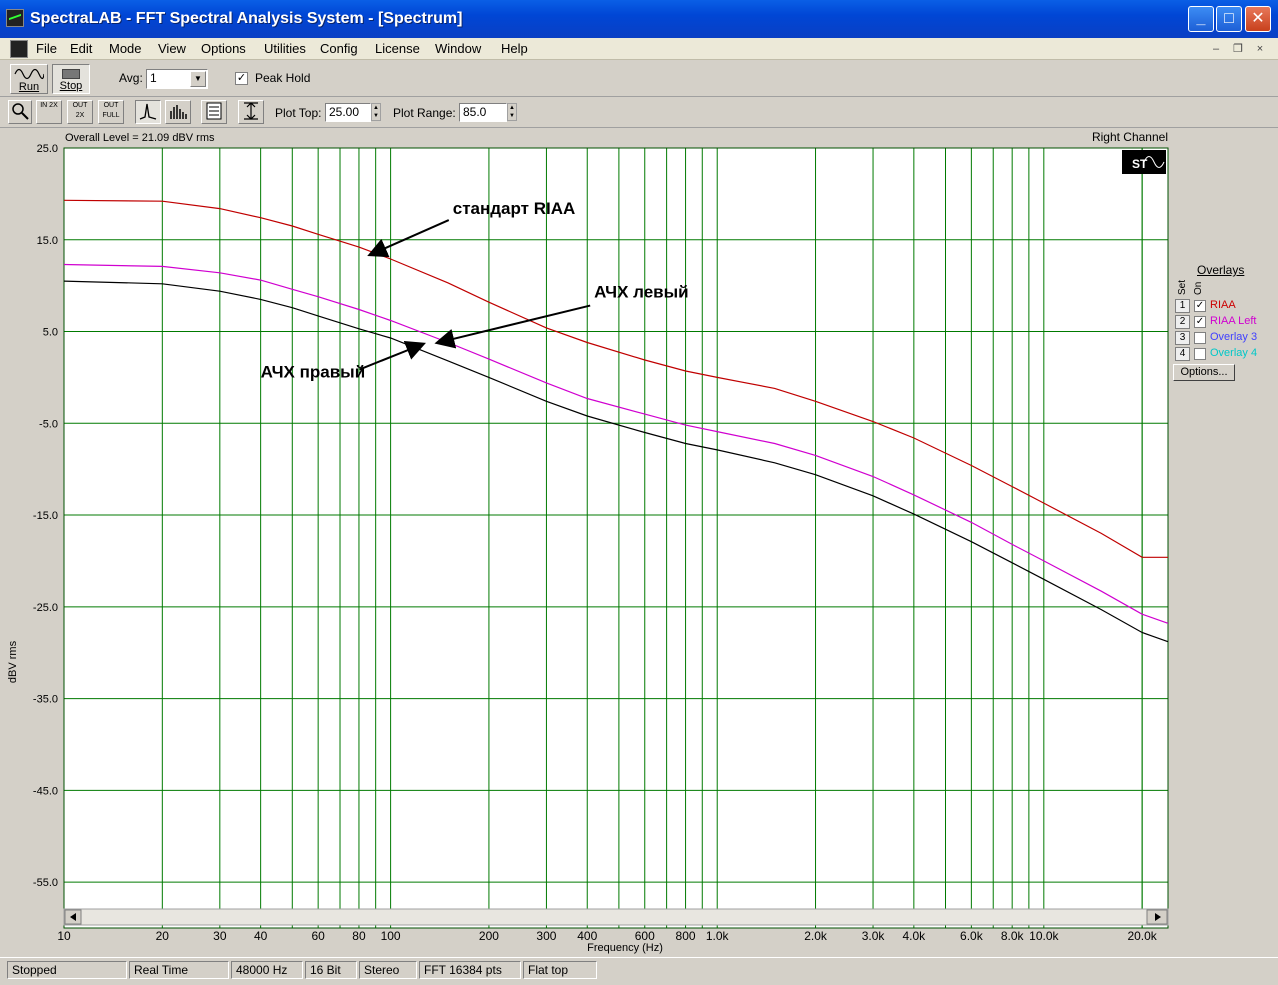 Image resolution: width=1278 pixels, height=985 pixels. I want to click on zoom-in-2x-button: IN 2X, so click(49, 112).